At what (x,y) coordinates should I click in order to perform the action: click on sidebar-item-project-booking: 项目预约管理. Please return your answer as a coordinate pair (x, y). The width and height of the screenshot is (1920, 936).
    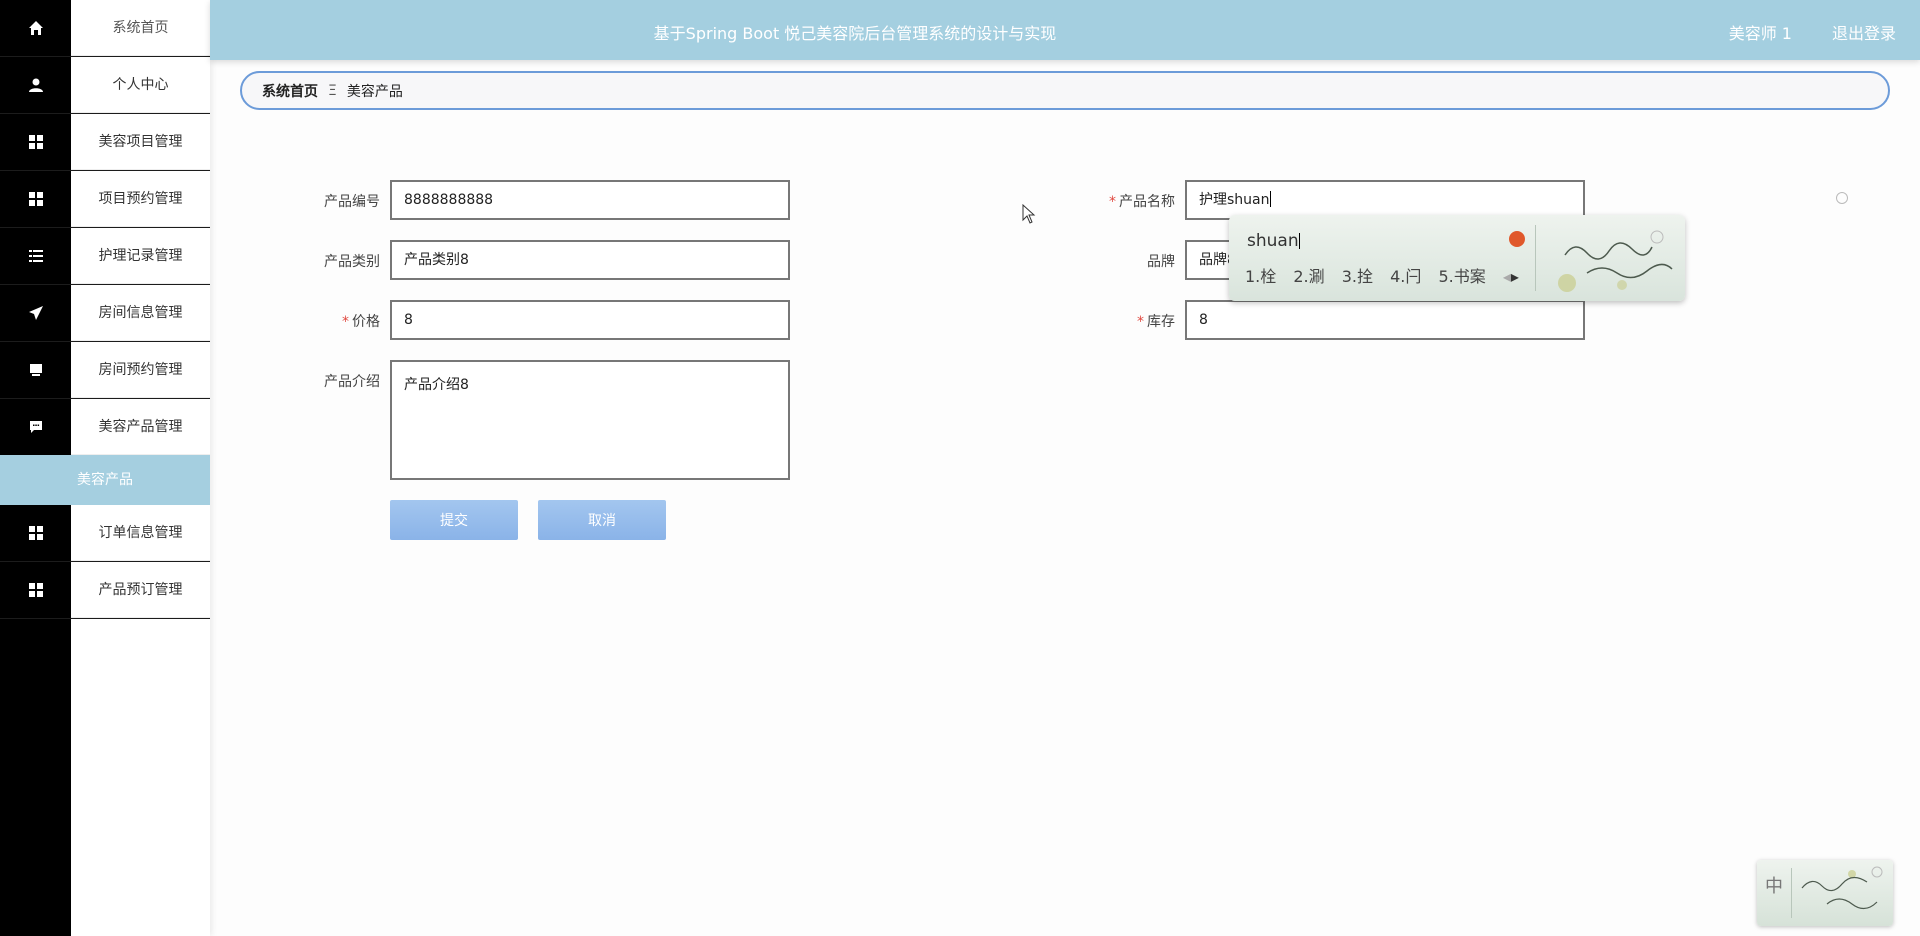
    Looking at the image, I should click on (105, 199).